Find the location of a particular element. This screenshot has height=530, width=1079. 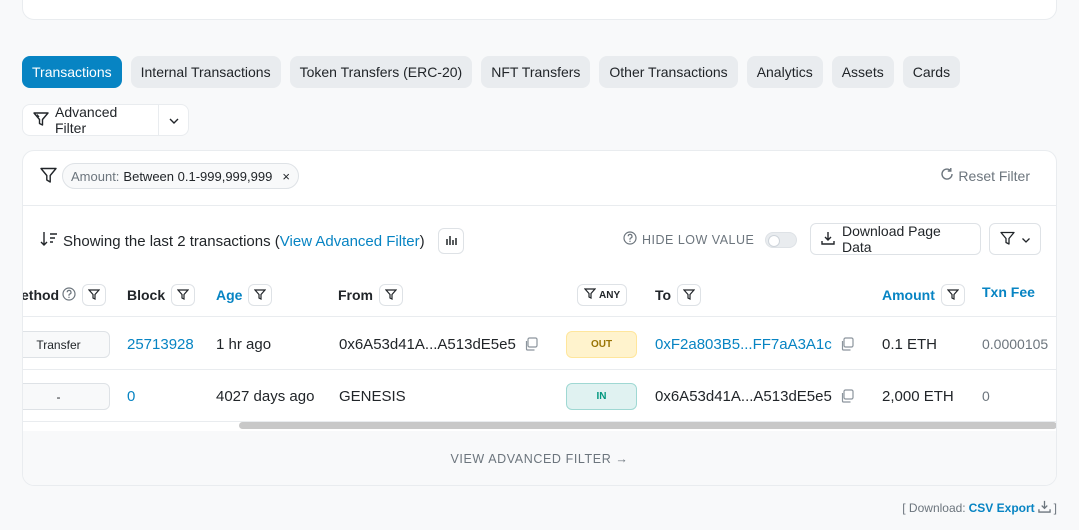

column-method-label: ethod is located at coordinates (41, 295).